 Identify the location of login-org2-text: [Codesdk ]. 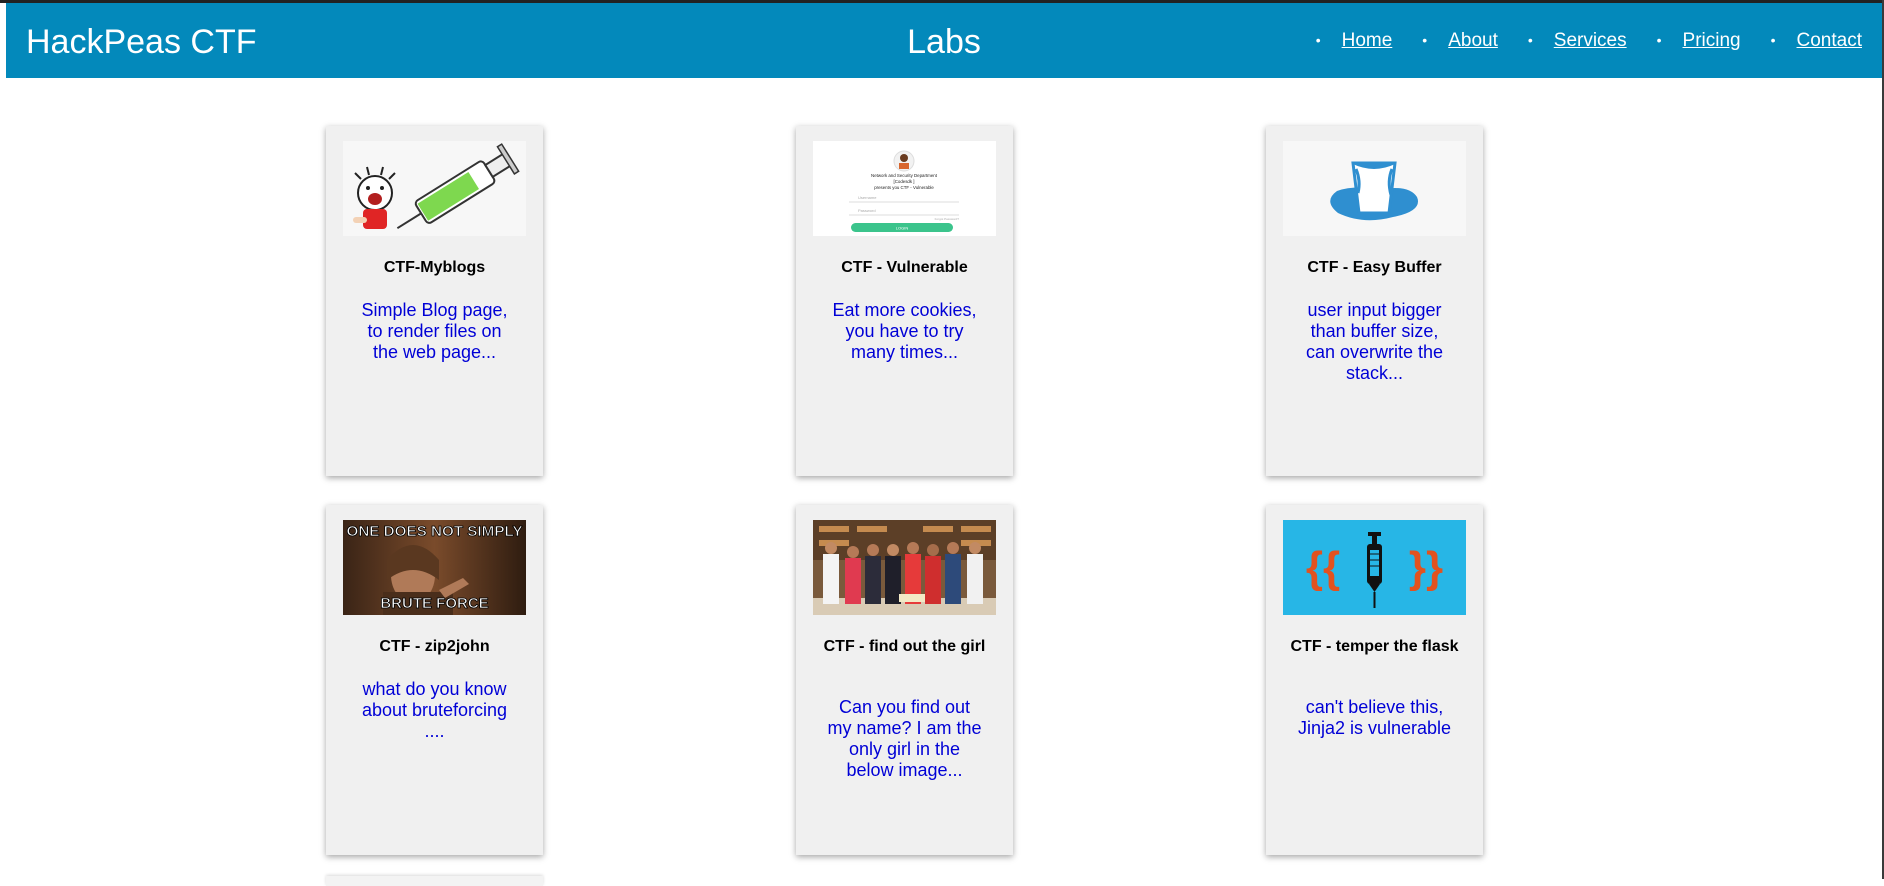
(904, 181).